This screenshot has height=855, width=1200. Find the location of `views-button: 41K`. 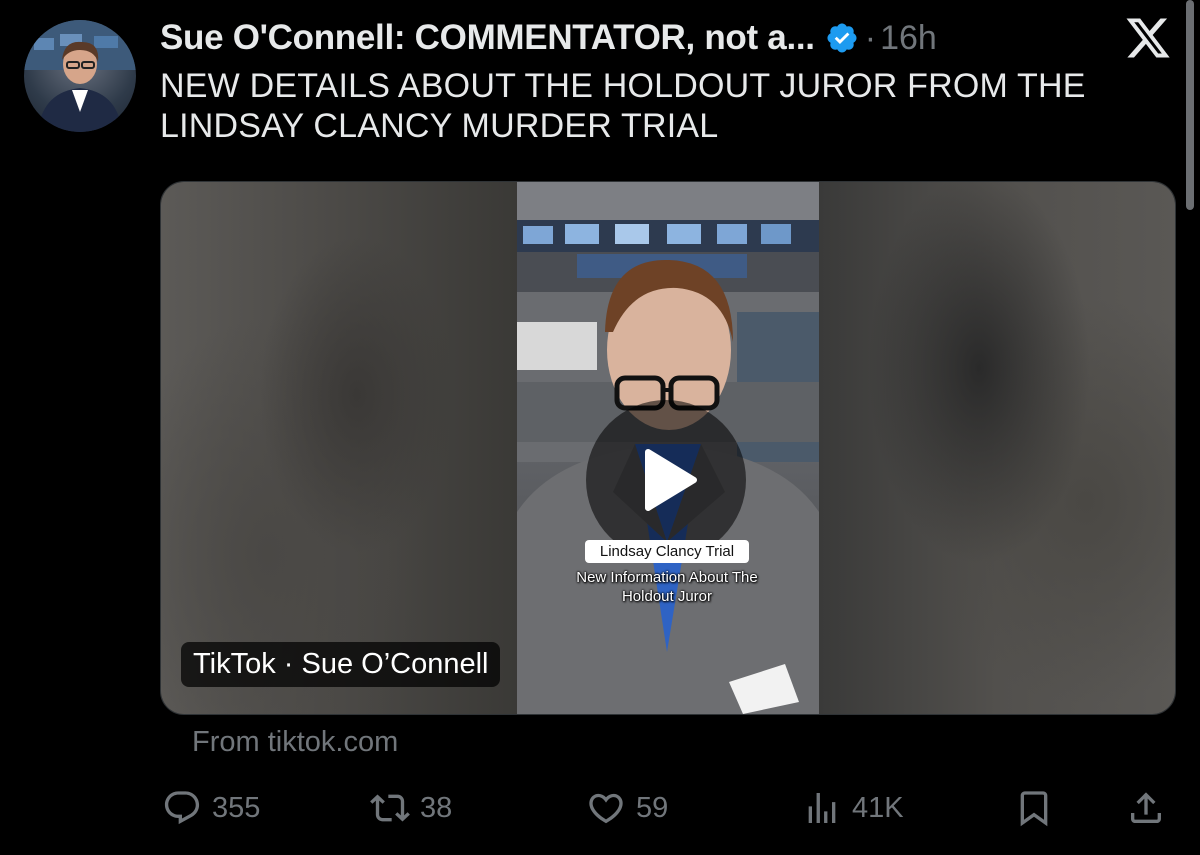

views-button: 41K is located at coordinates (853, 808).